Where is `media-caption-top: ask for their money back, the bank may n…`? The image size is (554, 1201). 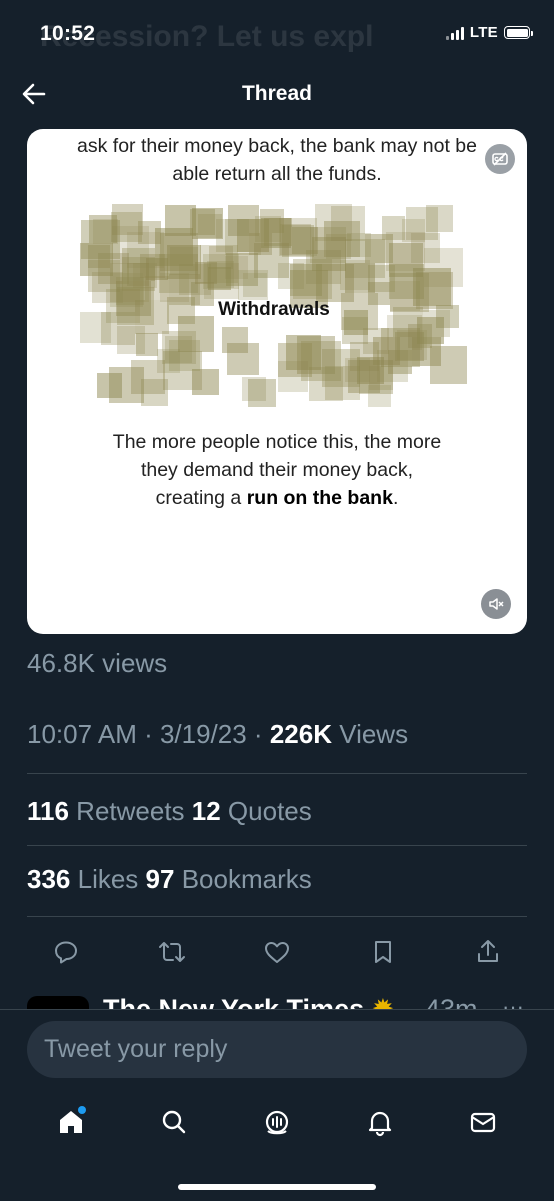 media-caption-top: ask for their money back, the bank may n… is located at coordinates (277, 160).